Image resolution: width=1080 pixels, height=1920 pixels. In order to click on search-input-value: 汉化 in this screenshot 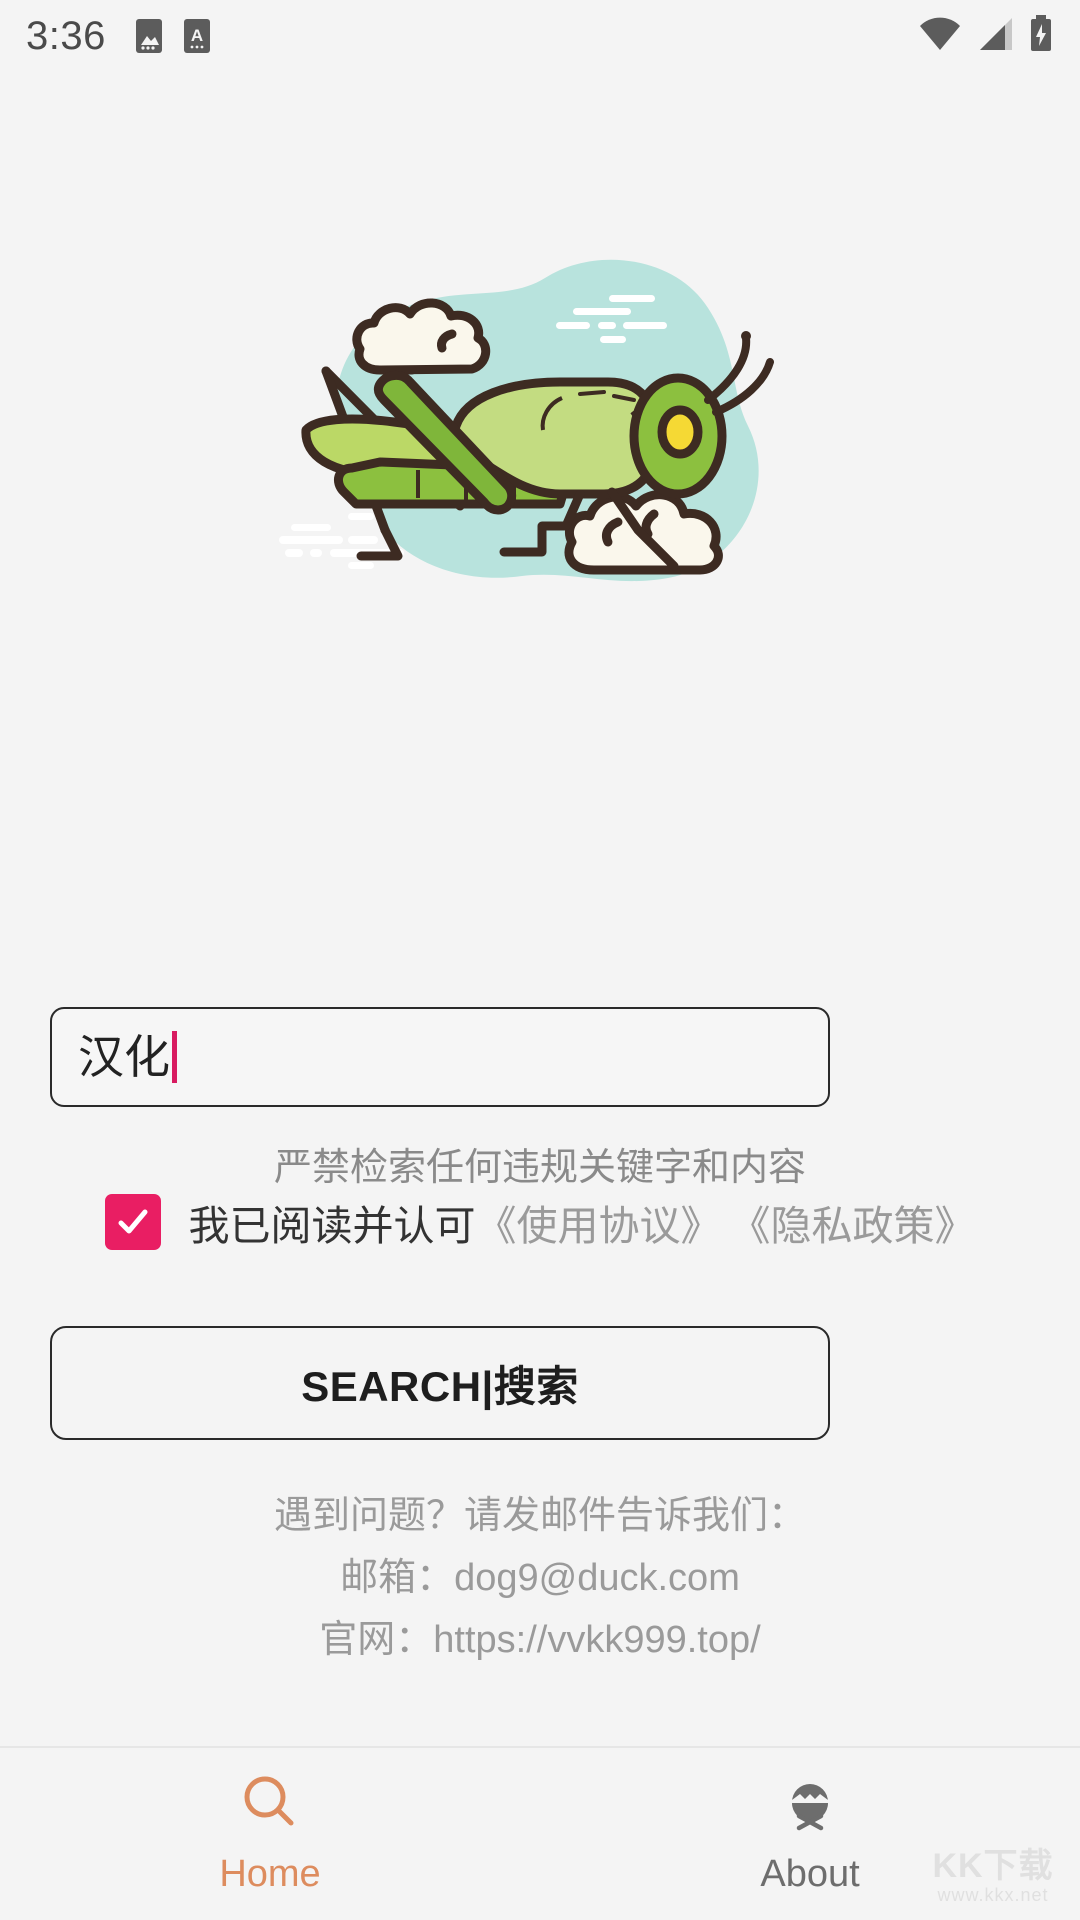, I will do `click(124, 1057)`.